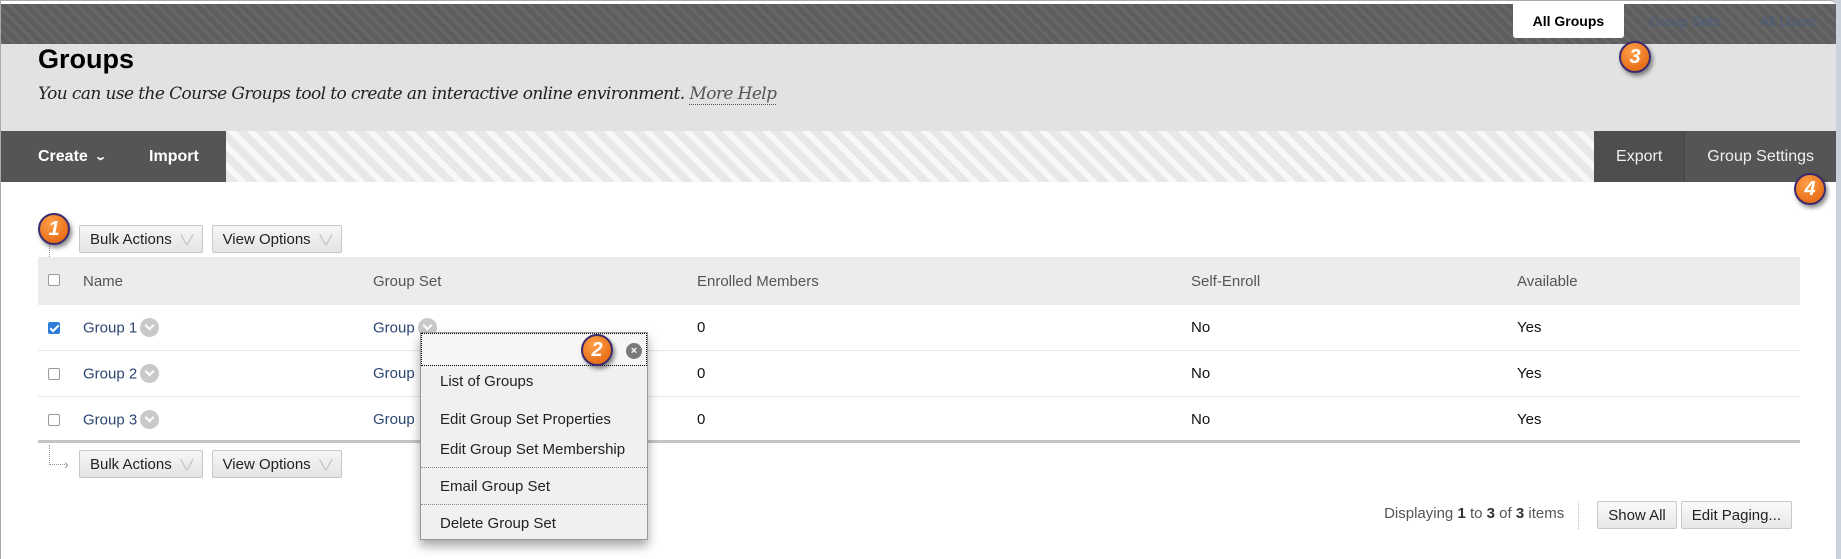  Describe the element at coordinates (1788, 21) in the screenshot. I see `tab-all-users: All Users` at that location.